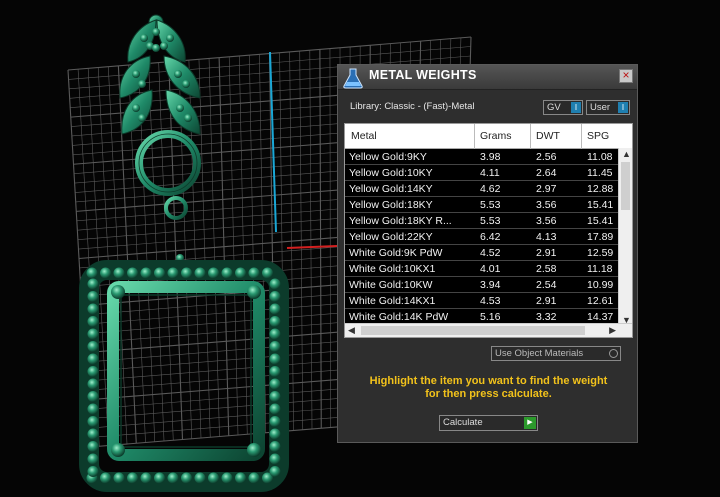 The width and height of the screenshot is (720, 497). Describe the element at coordinates (488, 394) in the screenshot. I see `instruction-line-2: for then press calculate.` at that location.